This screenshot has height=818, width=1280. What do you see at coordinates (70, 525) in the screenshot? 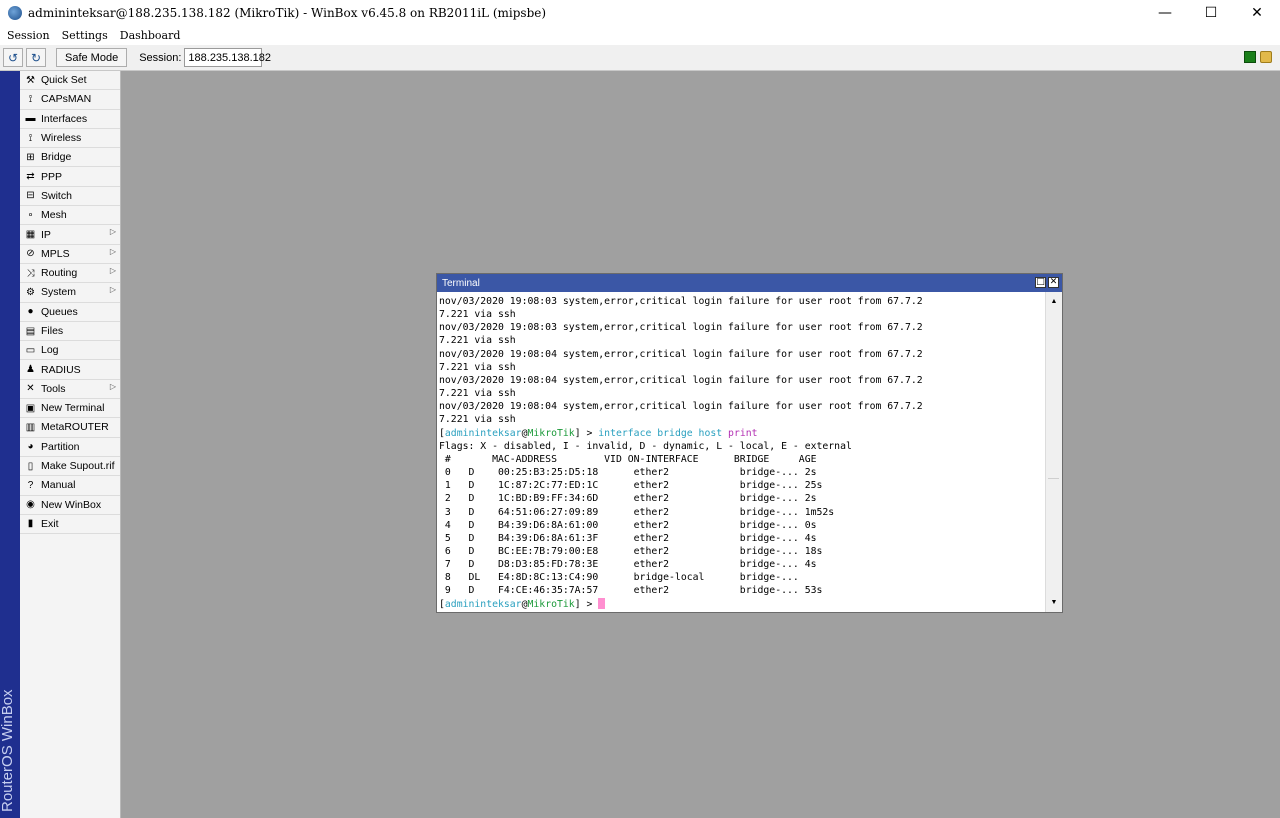
I see `sidebar-item-exit: ▮ Exit` at bounding box center [70, 525].